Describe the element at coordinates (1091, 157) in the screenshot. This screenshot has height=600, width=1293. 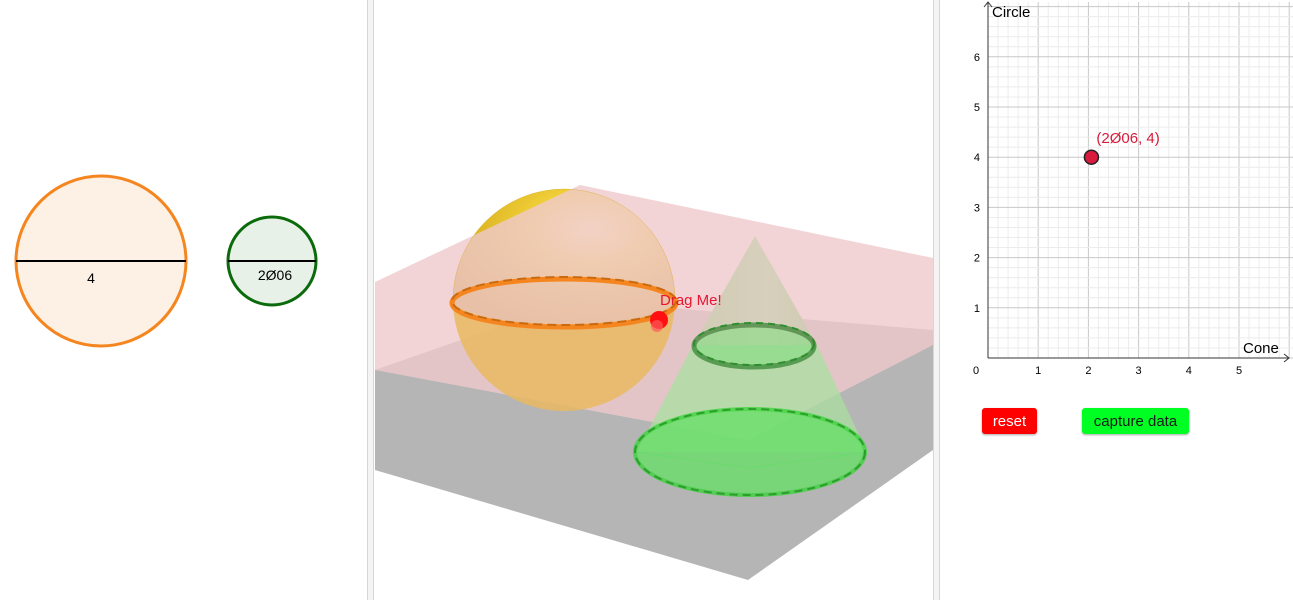
I see `data-point` at that location.